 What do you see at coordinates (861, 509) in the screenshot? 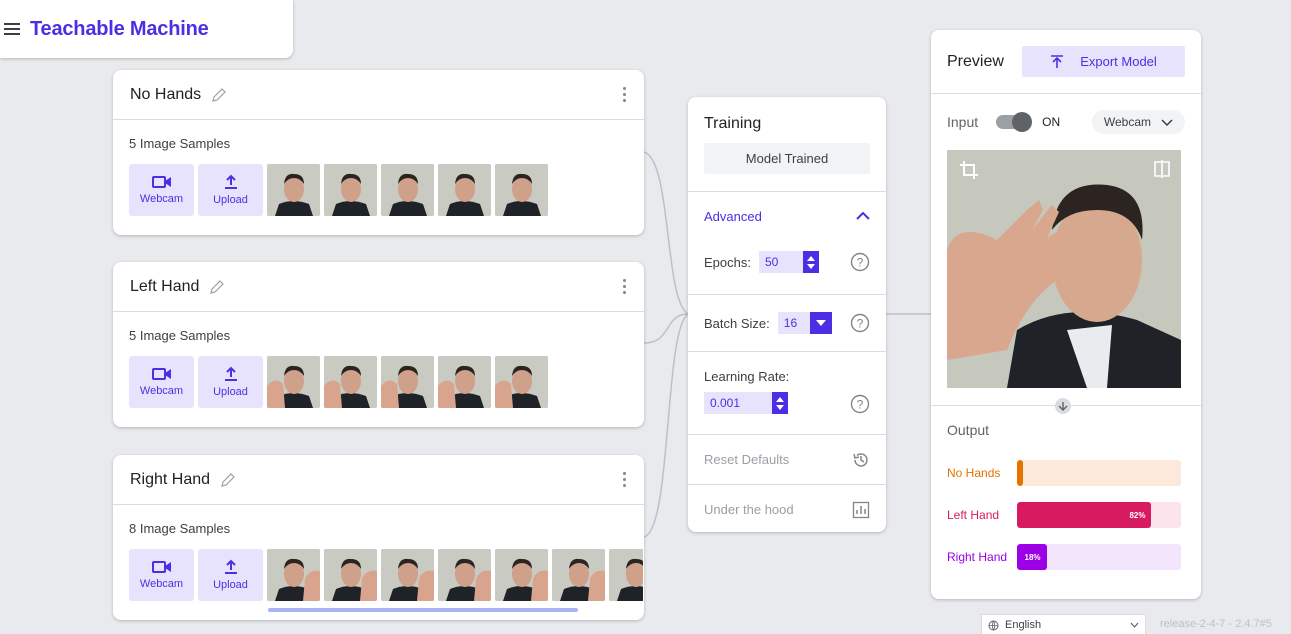
I see `bar-chart-icon` at bounding box center [861, 509].